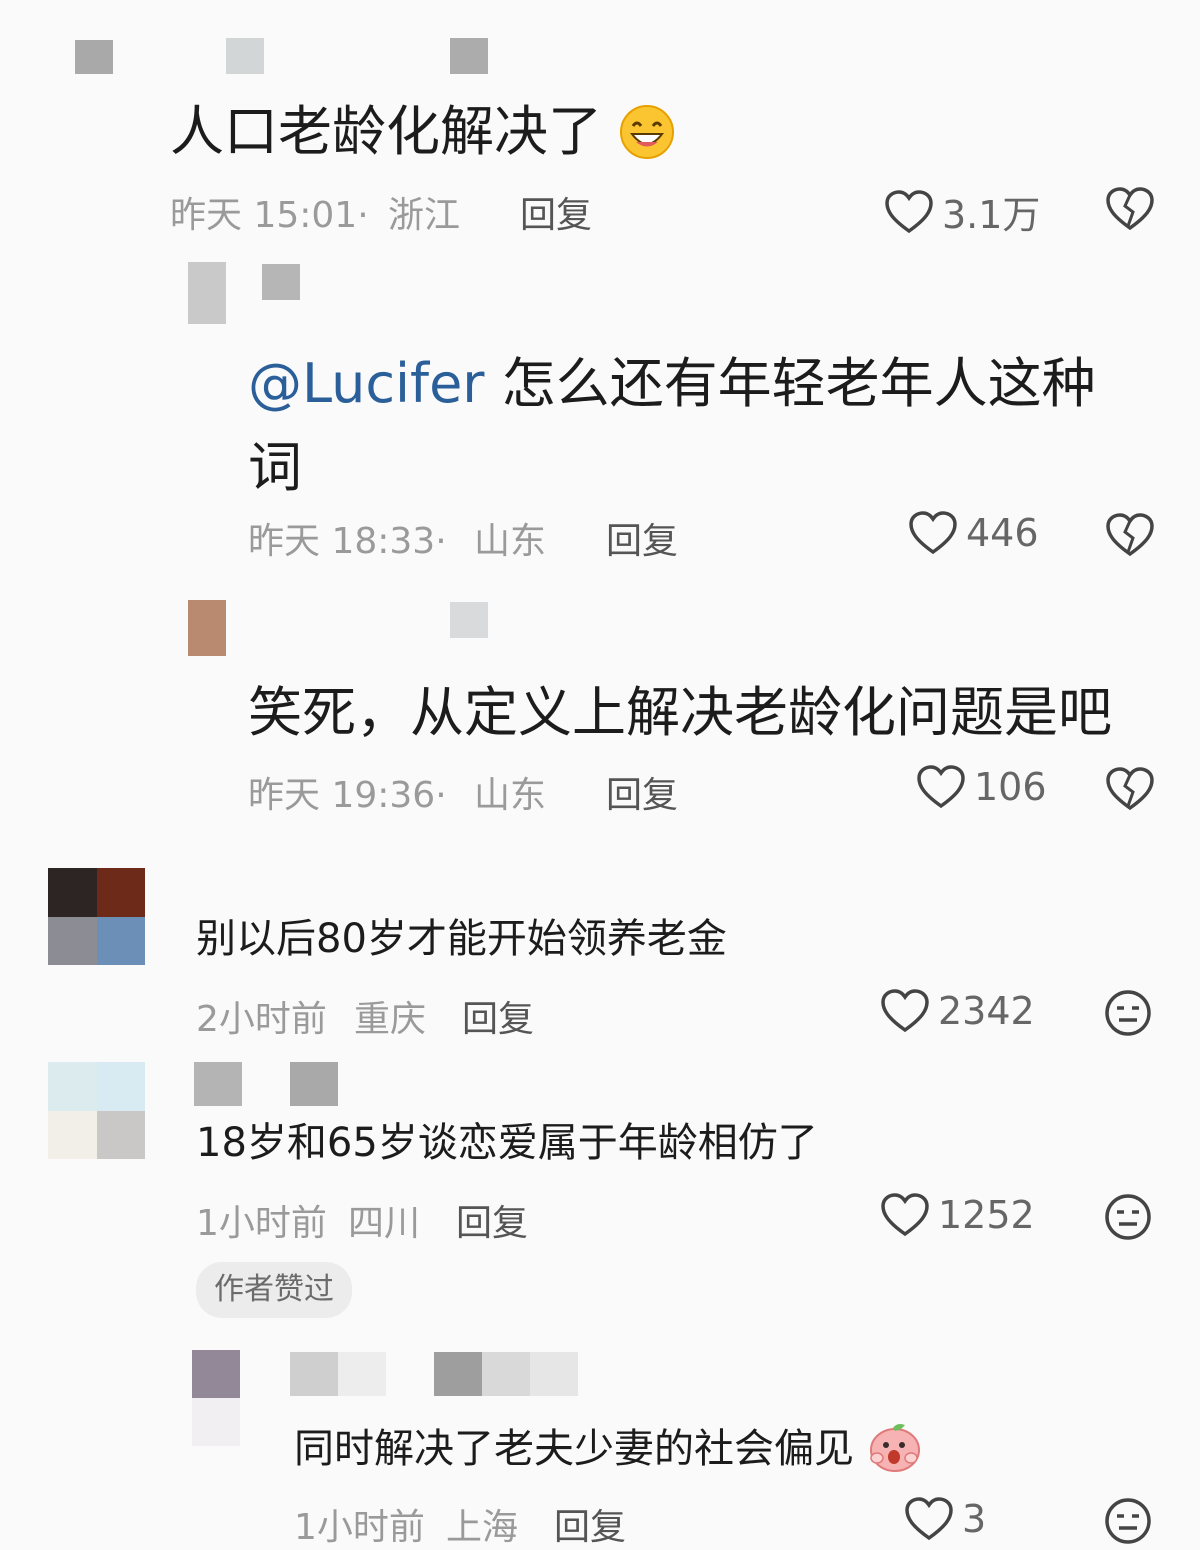  I want to click on like-count: 3, so click(974, 1519).